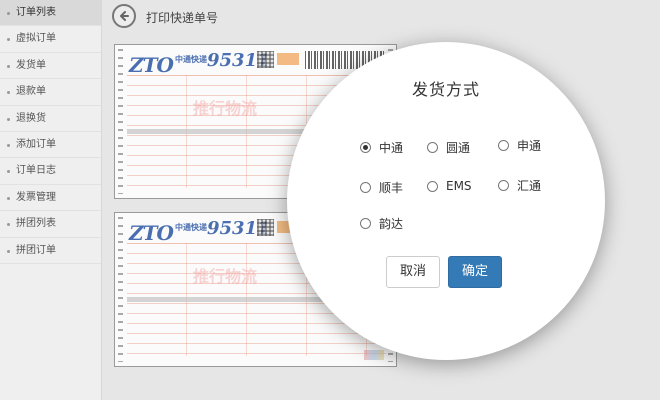 The image size is (660, 400). I want to click on sidebar-item-order-list: 订单列表, so click(50, 13).